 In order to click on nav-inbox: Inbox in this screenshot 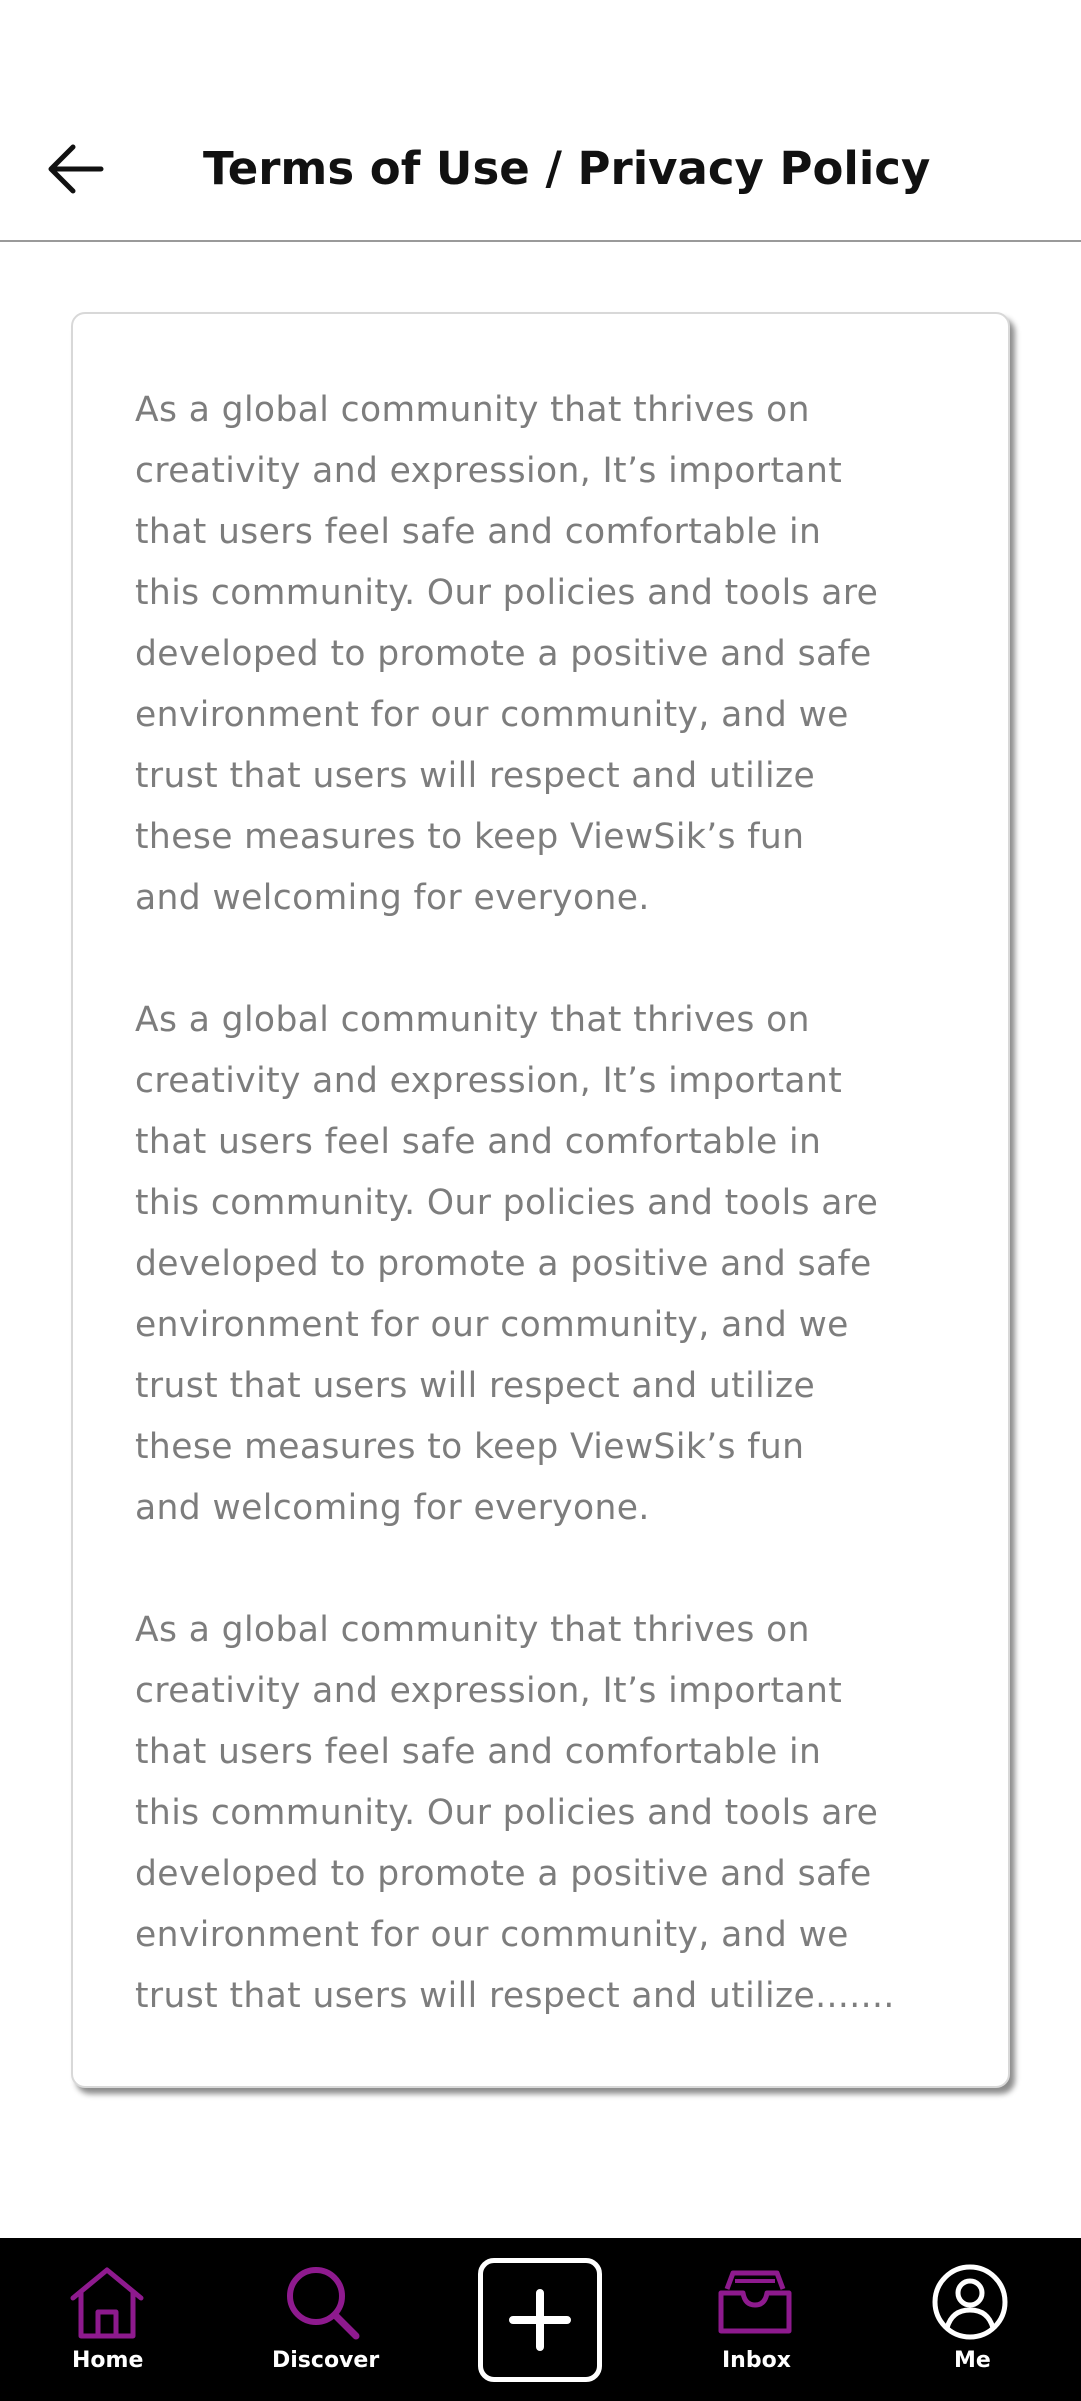, I will do `click(755, 2319)`.